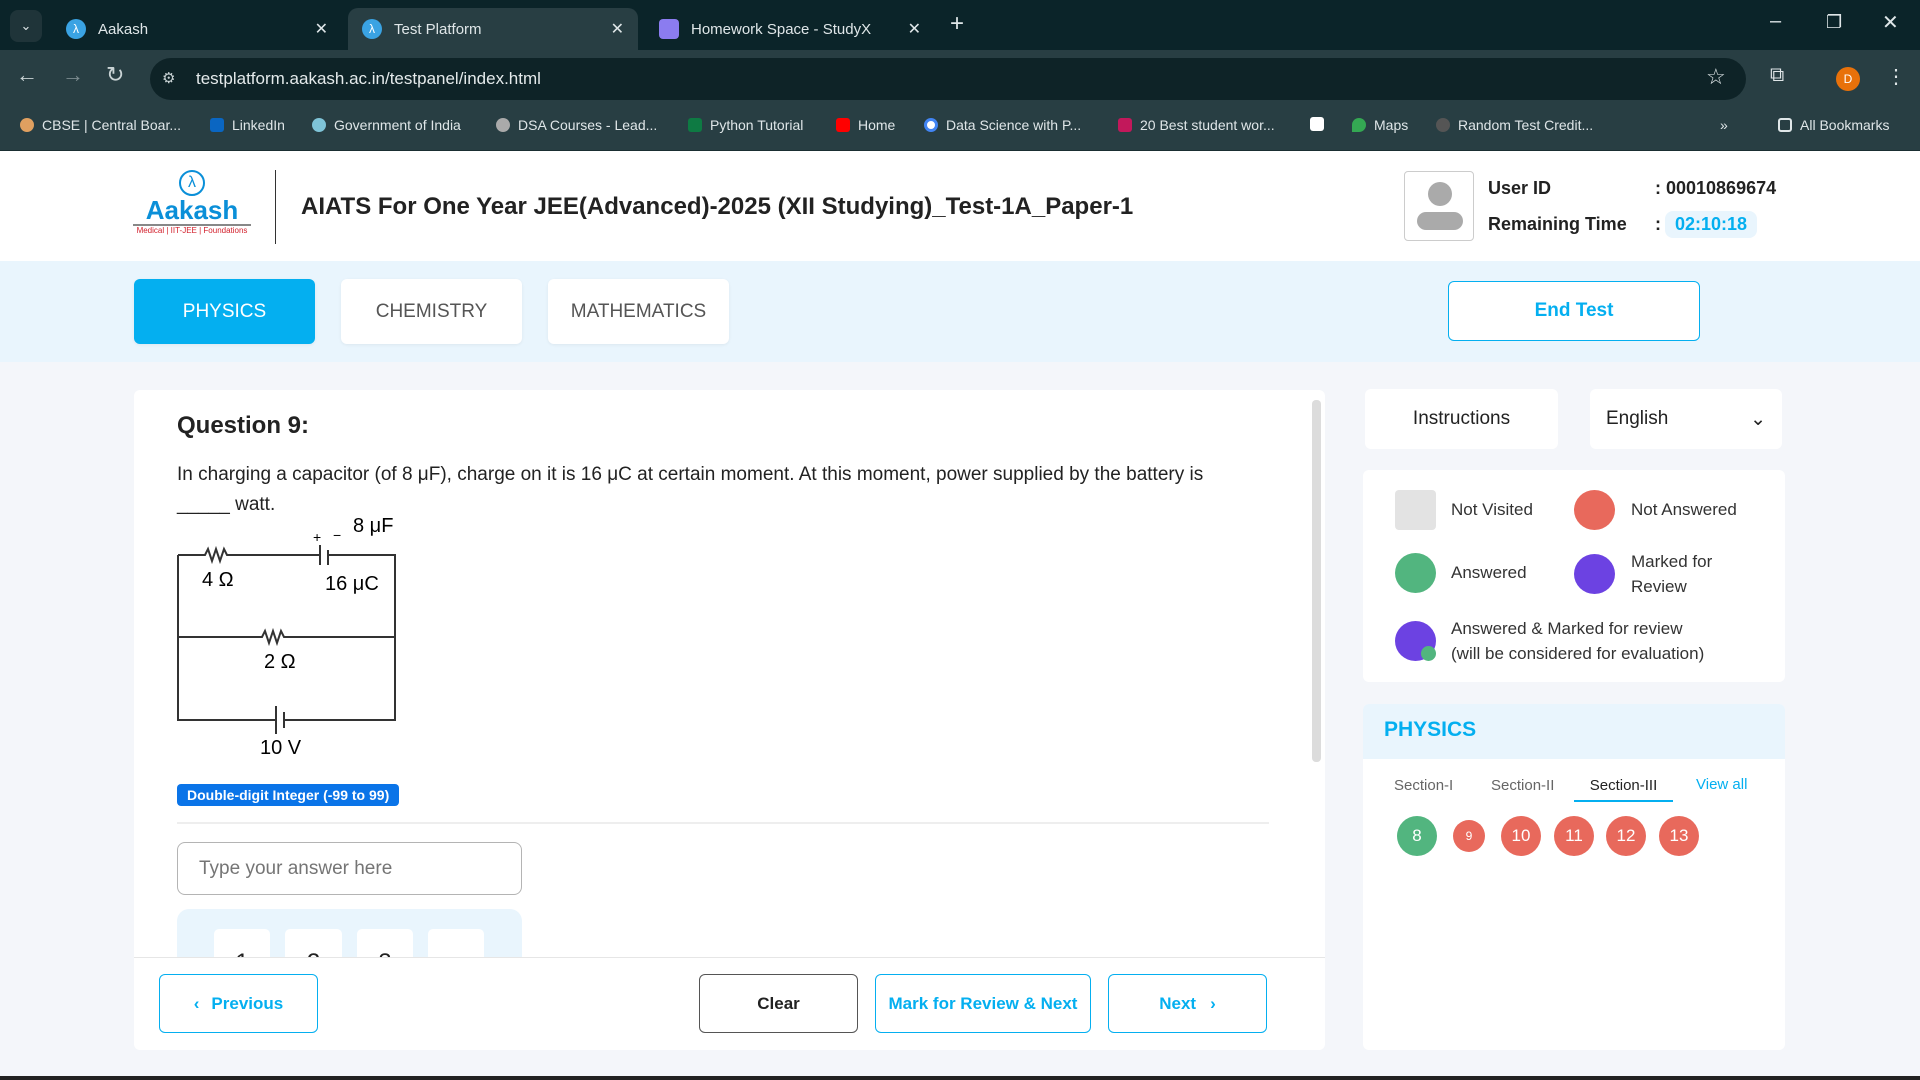 Image resolution: width=1920 pixels, height=1080 pixels. Describe the element at coordinates (1461, 419) in the screenshot. I see `instructions-button: Instructions` at that location.